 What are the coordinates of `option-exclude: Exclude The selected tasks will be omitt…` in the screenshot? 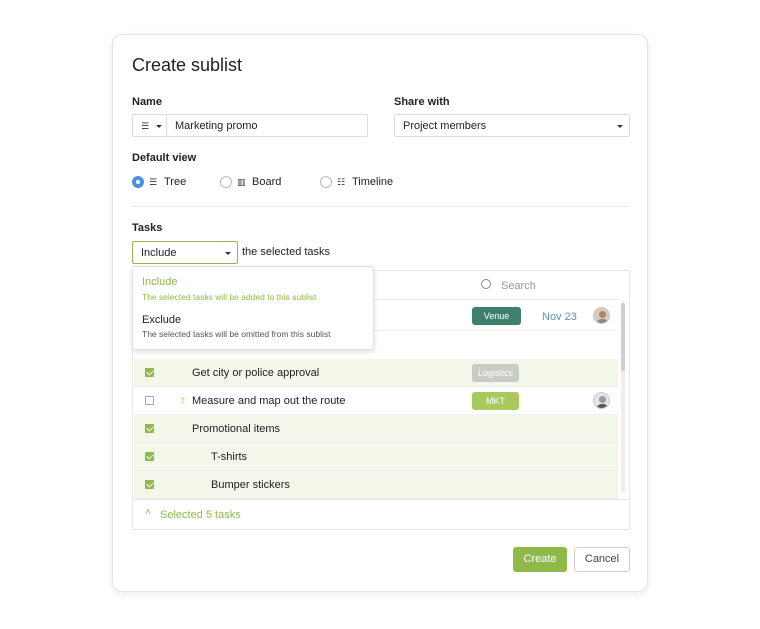 It's located at (253, 327).